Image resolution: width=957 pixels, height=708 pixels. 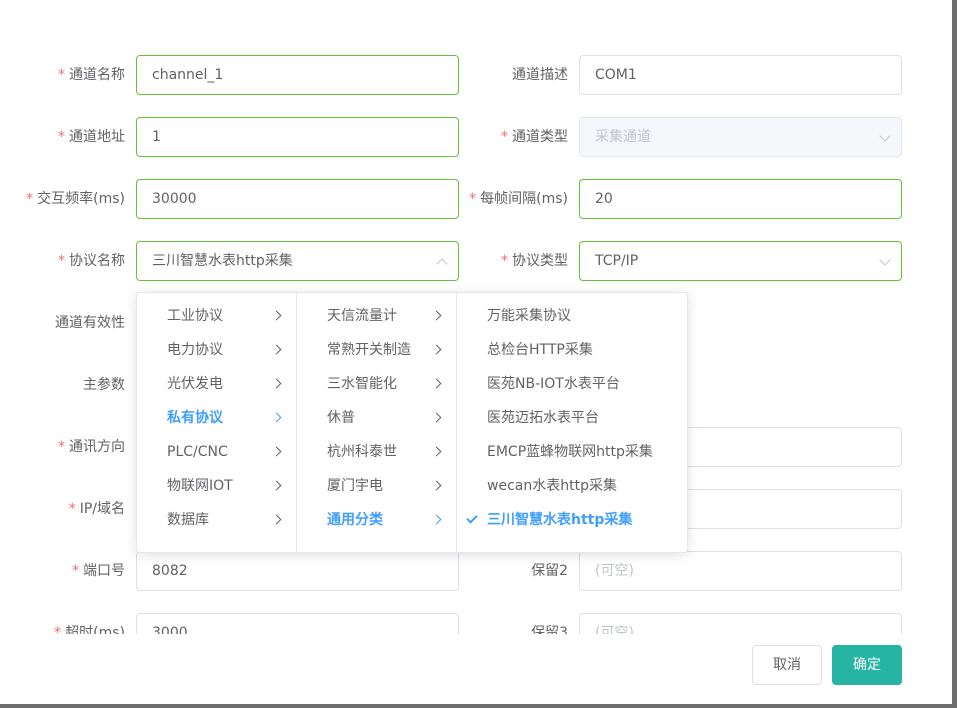 I want to click on frame-interval-input: 20, so click(x=740, y=199).